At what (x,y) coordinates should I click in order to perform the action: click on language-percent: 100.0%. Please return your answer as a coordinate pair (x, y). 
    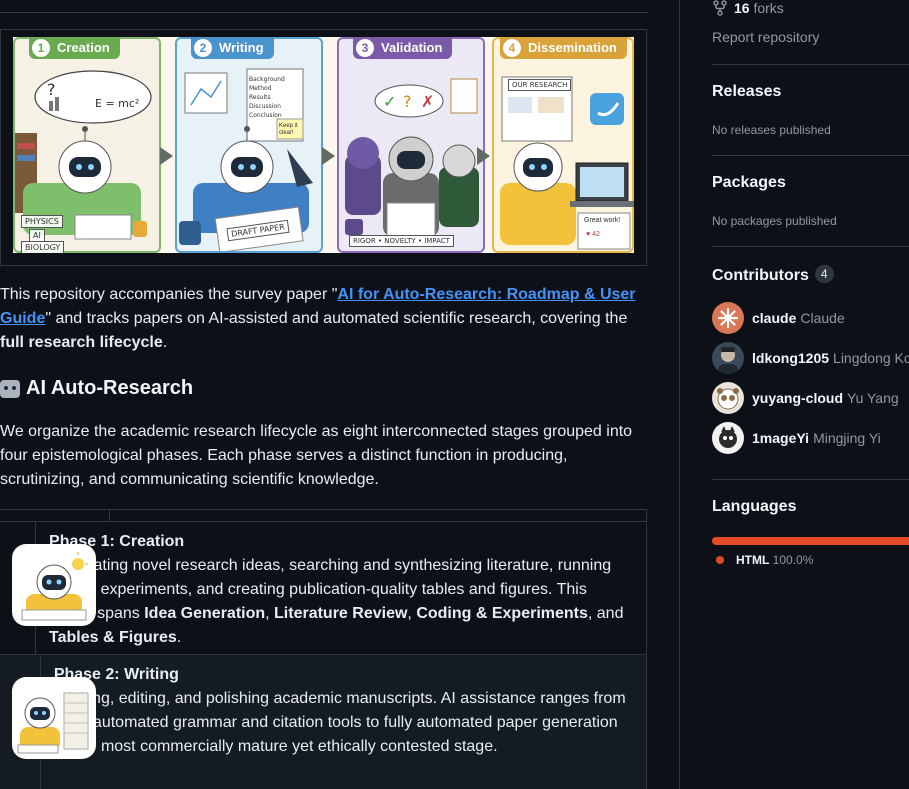
    Looking at the image, I should click on (793, 560).